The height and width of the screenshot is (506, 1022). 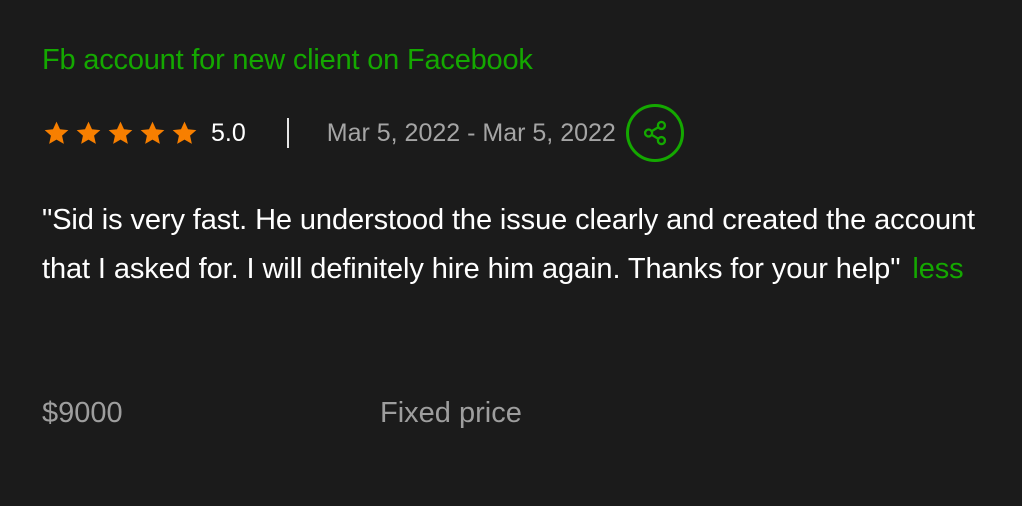 I want to click on share-button, so click(x=654, y=133).